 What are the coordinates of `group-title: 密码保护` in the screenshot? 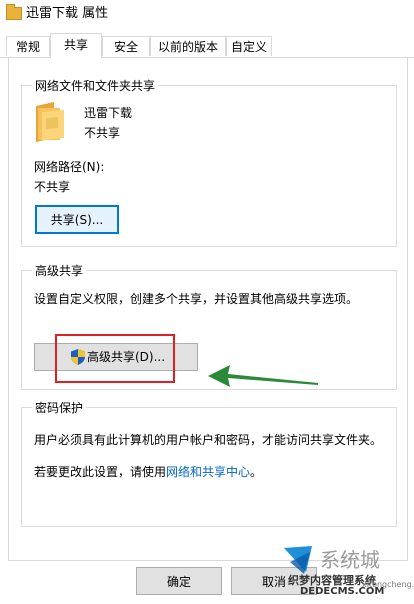 It's located at (59, 407).